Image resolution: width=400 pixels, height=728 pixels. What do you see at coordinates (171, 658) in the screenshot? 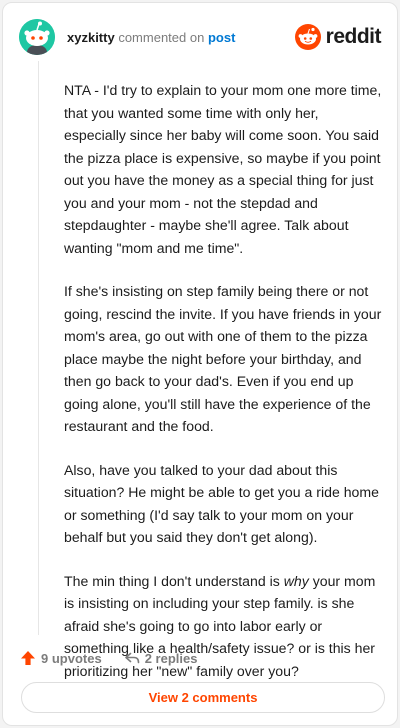
I see `replies-count: 2 replies` at bounding box center [171, 658].